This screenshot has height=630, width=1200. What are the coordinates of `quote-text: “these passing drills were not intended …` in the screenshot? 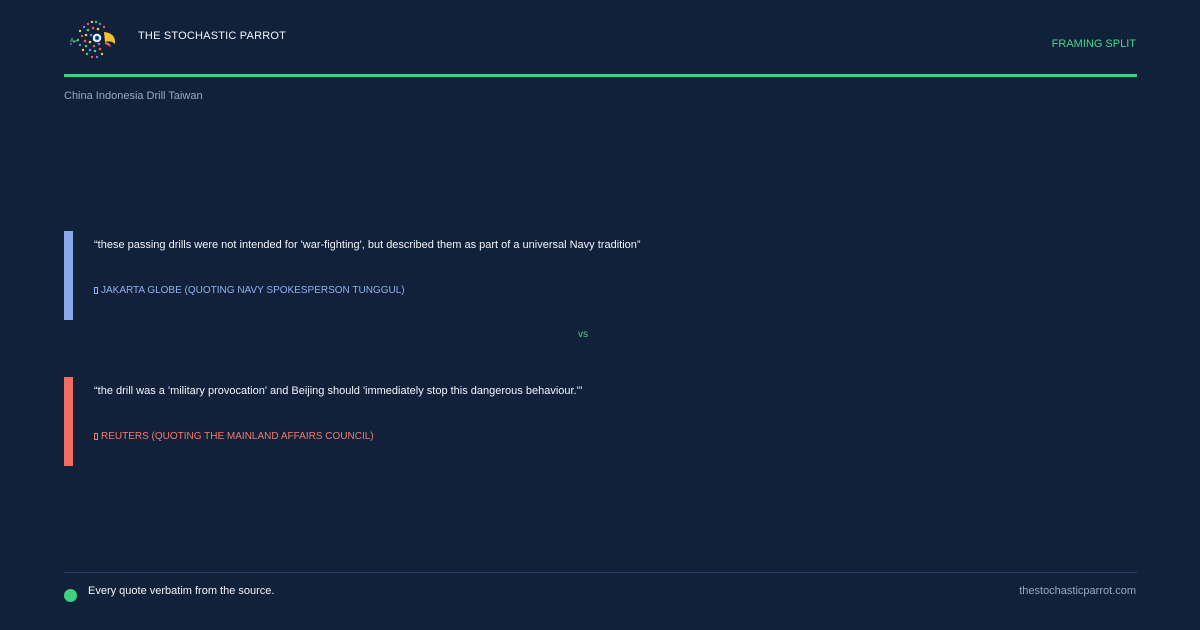 It's located at (367, 245).